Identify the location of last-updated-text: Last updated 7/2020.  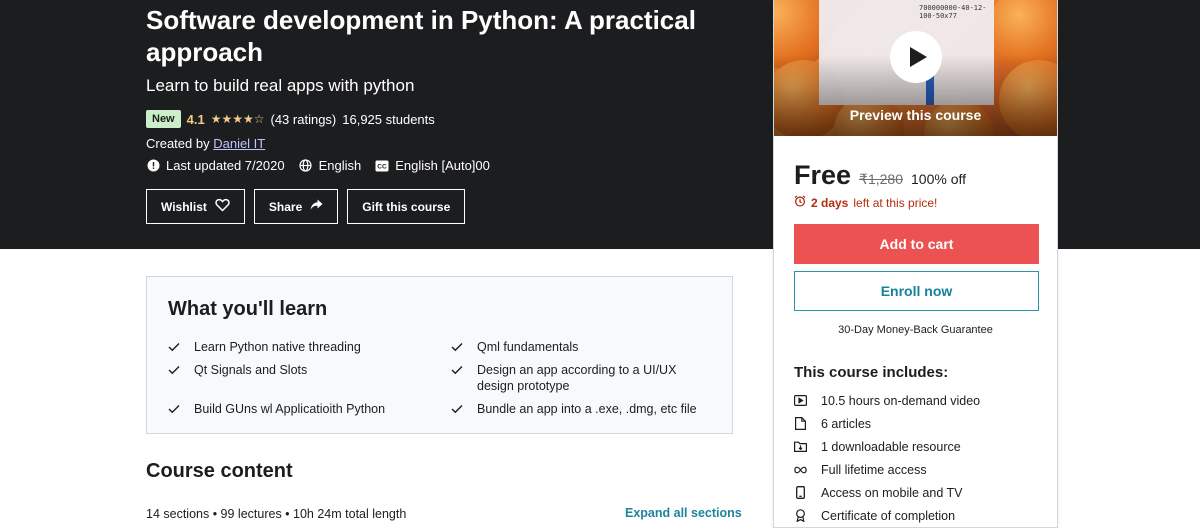
(225, 165).